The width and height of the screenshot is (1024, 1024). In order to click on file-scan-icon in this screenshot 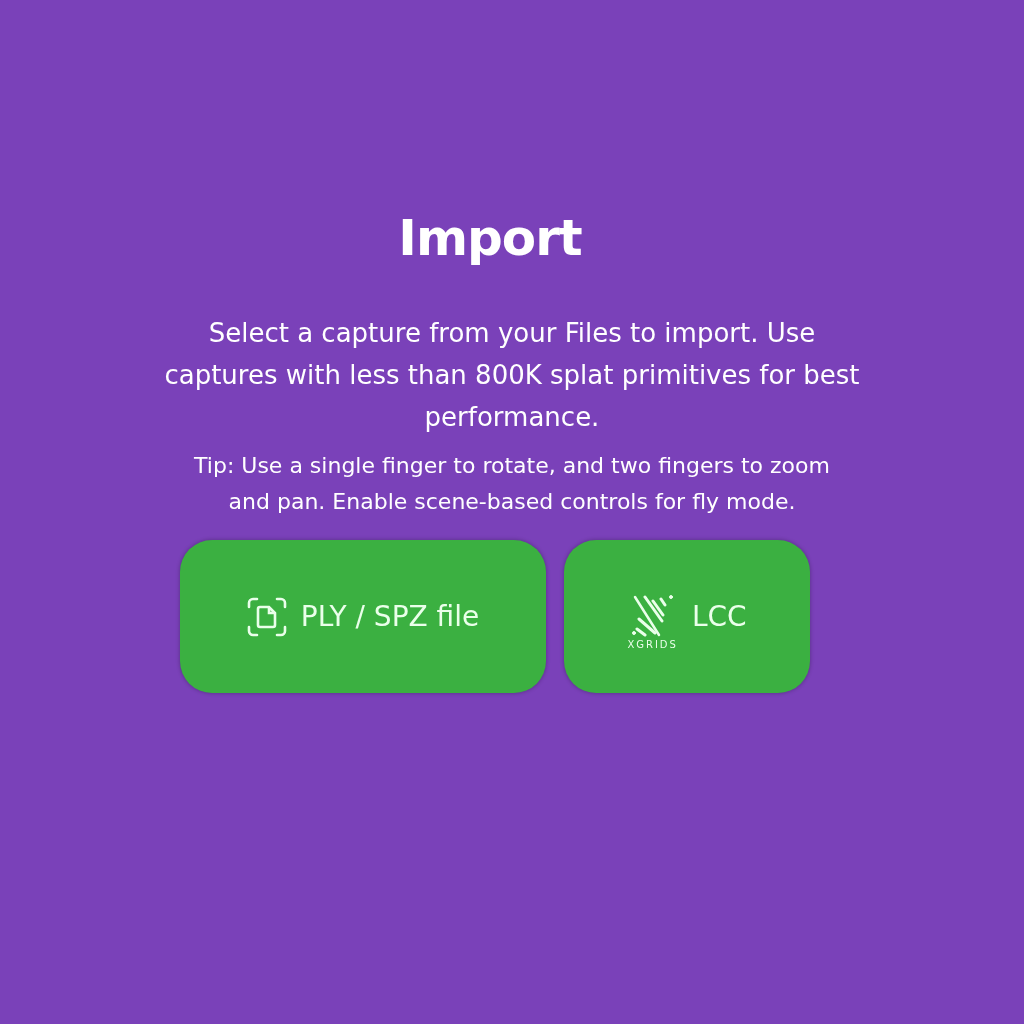, I will do `click(266, 616)`.